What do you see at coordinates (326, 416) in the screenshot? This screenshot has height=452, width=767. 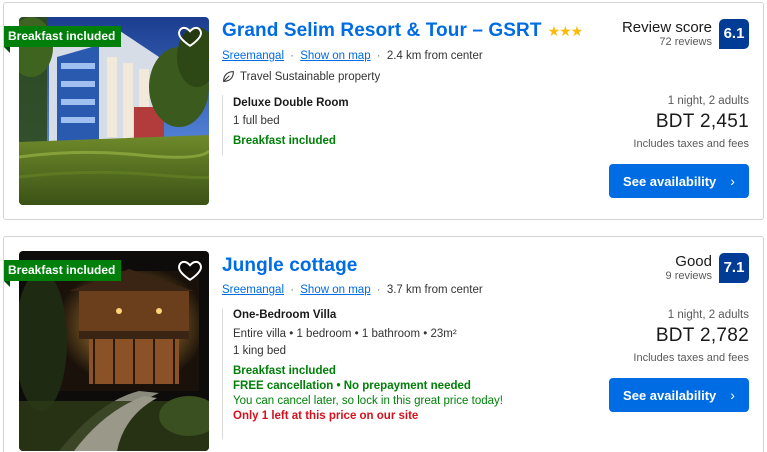 I see `scarcity-warning: Only 1 left at this price on our site` at bounding box center [326, 416].